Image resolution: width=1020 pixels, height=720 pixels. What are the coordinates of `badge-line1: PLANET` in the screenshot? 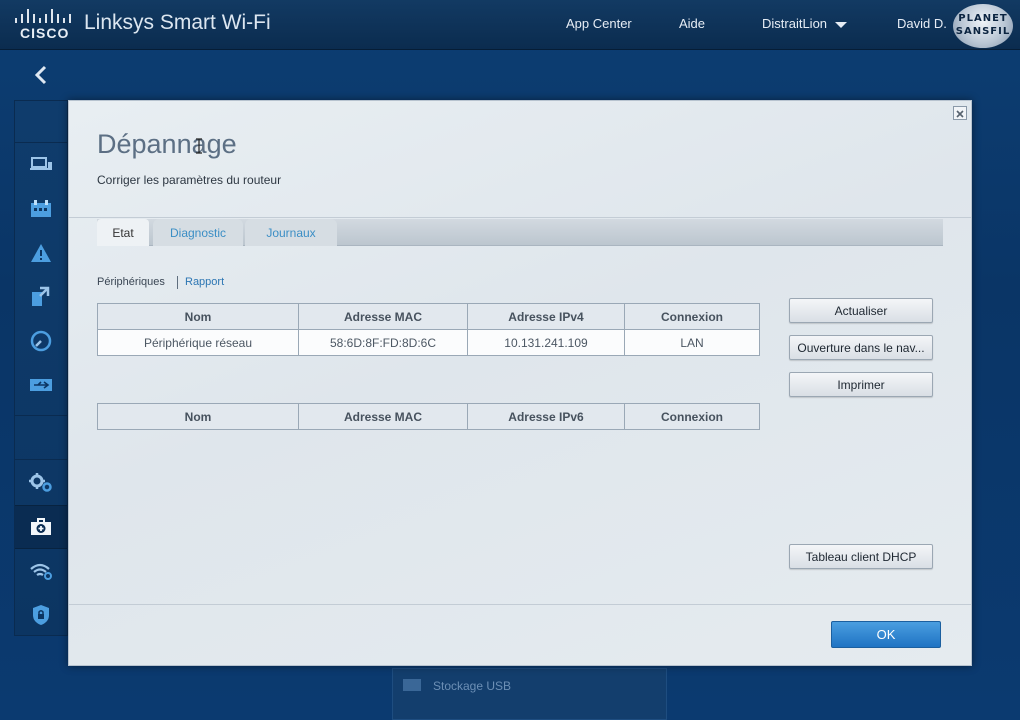 It's located at (983, 18).